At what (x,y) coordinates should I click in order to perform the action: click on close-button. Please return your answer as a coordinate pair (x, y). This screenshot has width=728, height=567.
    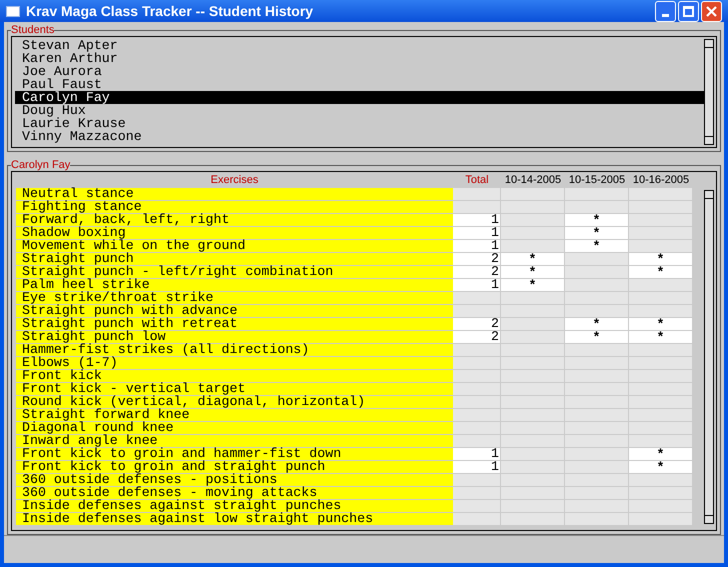
    Looking at the image, I should click on (711, 11).